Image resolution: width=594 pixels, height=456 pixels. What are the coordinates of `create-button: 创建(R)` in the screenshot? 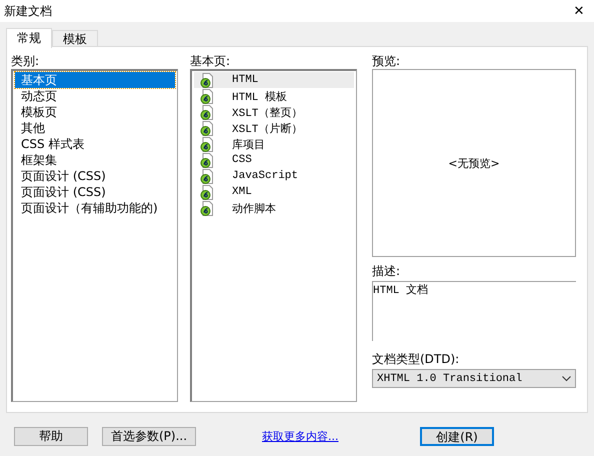 It's located at (457, 436).